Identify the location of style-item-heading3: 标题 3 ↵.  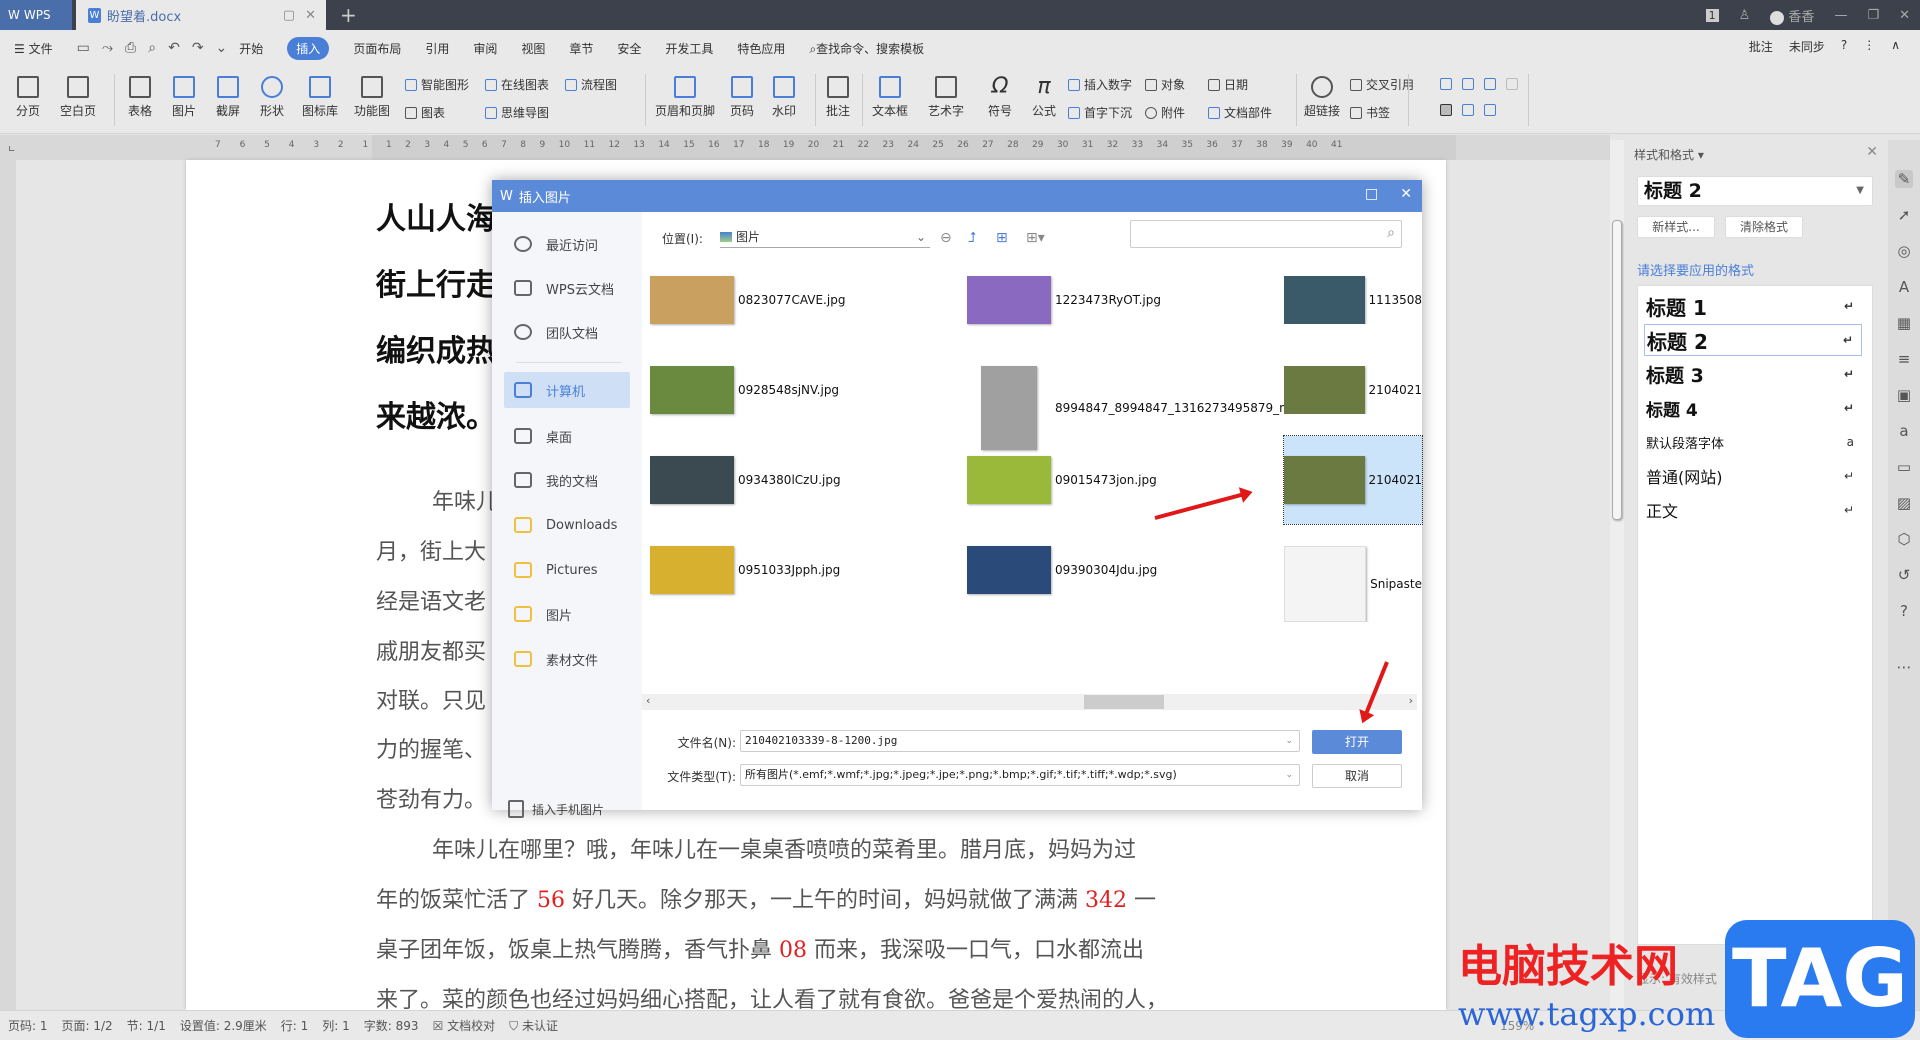
(1753, 374).